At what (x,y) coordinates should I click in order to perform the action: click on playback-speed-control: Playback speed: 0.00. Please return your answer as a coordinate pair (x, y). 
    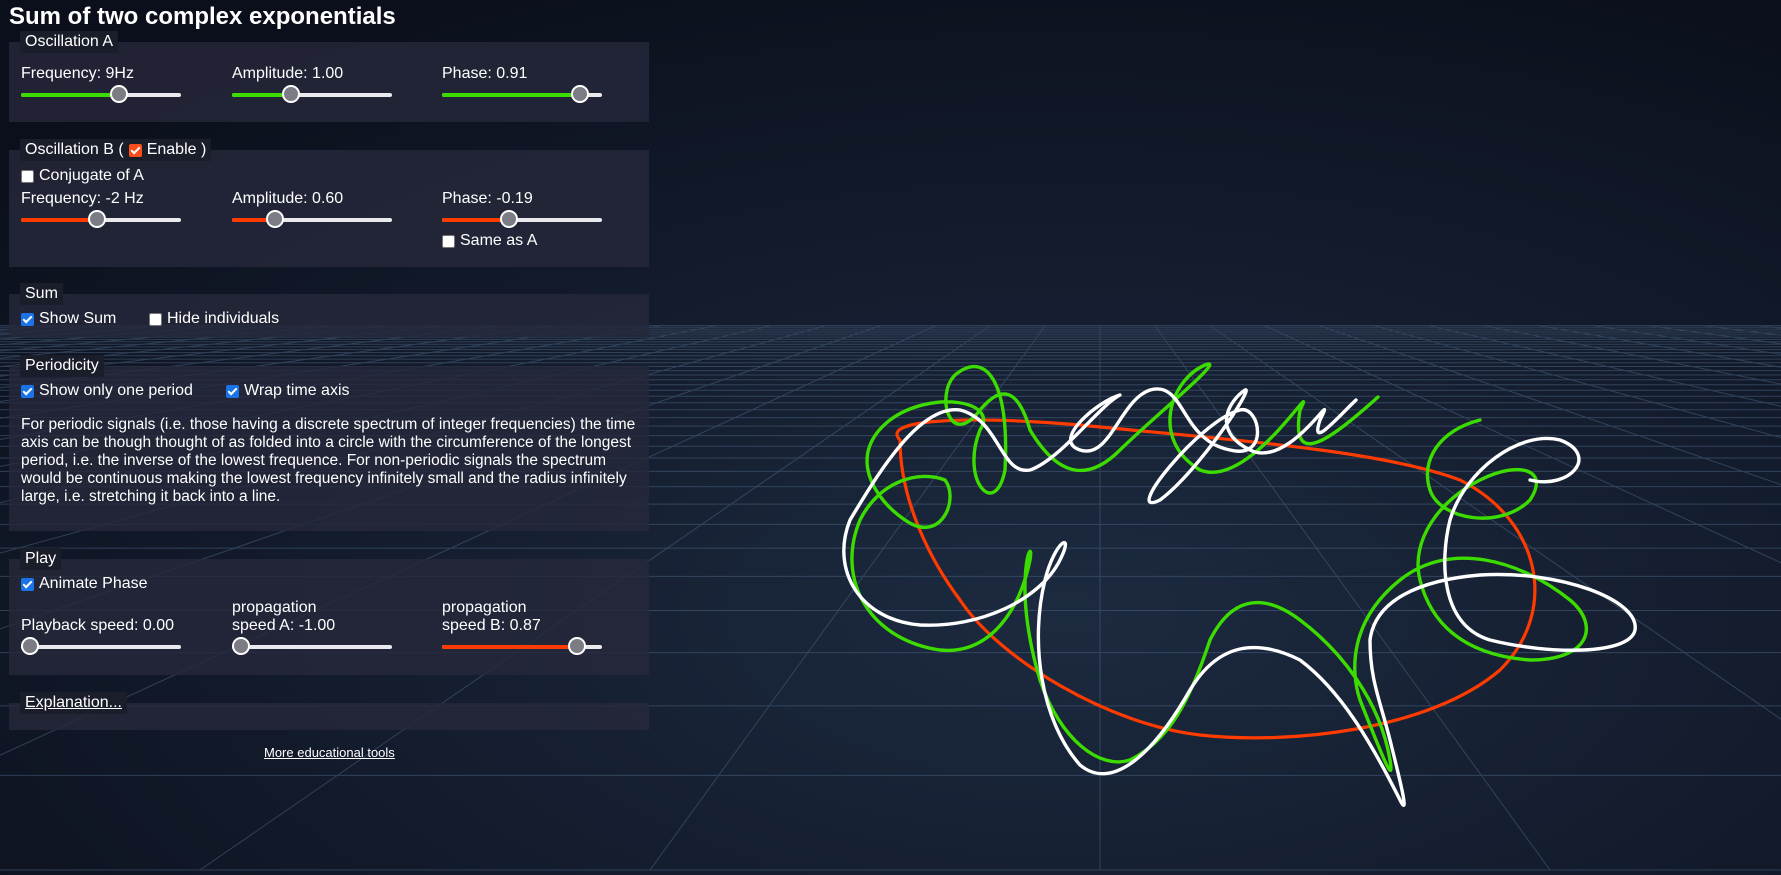
    Looking at the image, I should click on (103, 637).